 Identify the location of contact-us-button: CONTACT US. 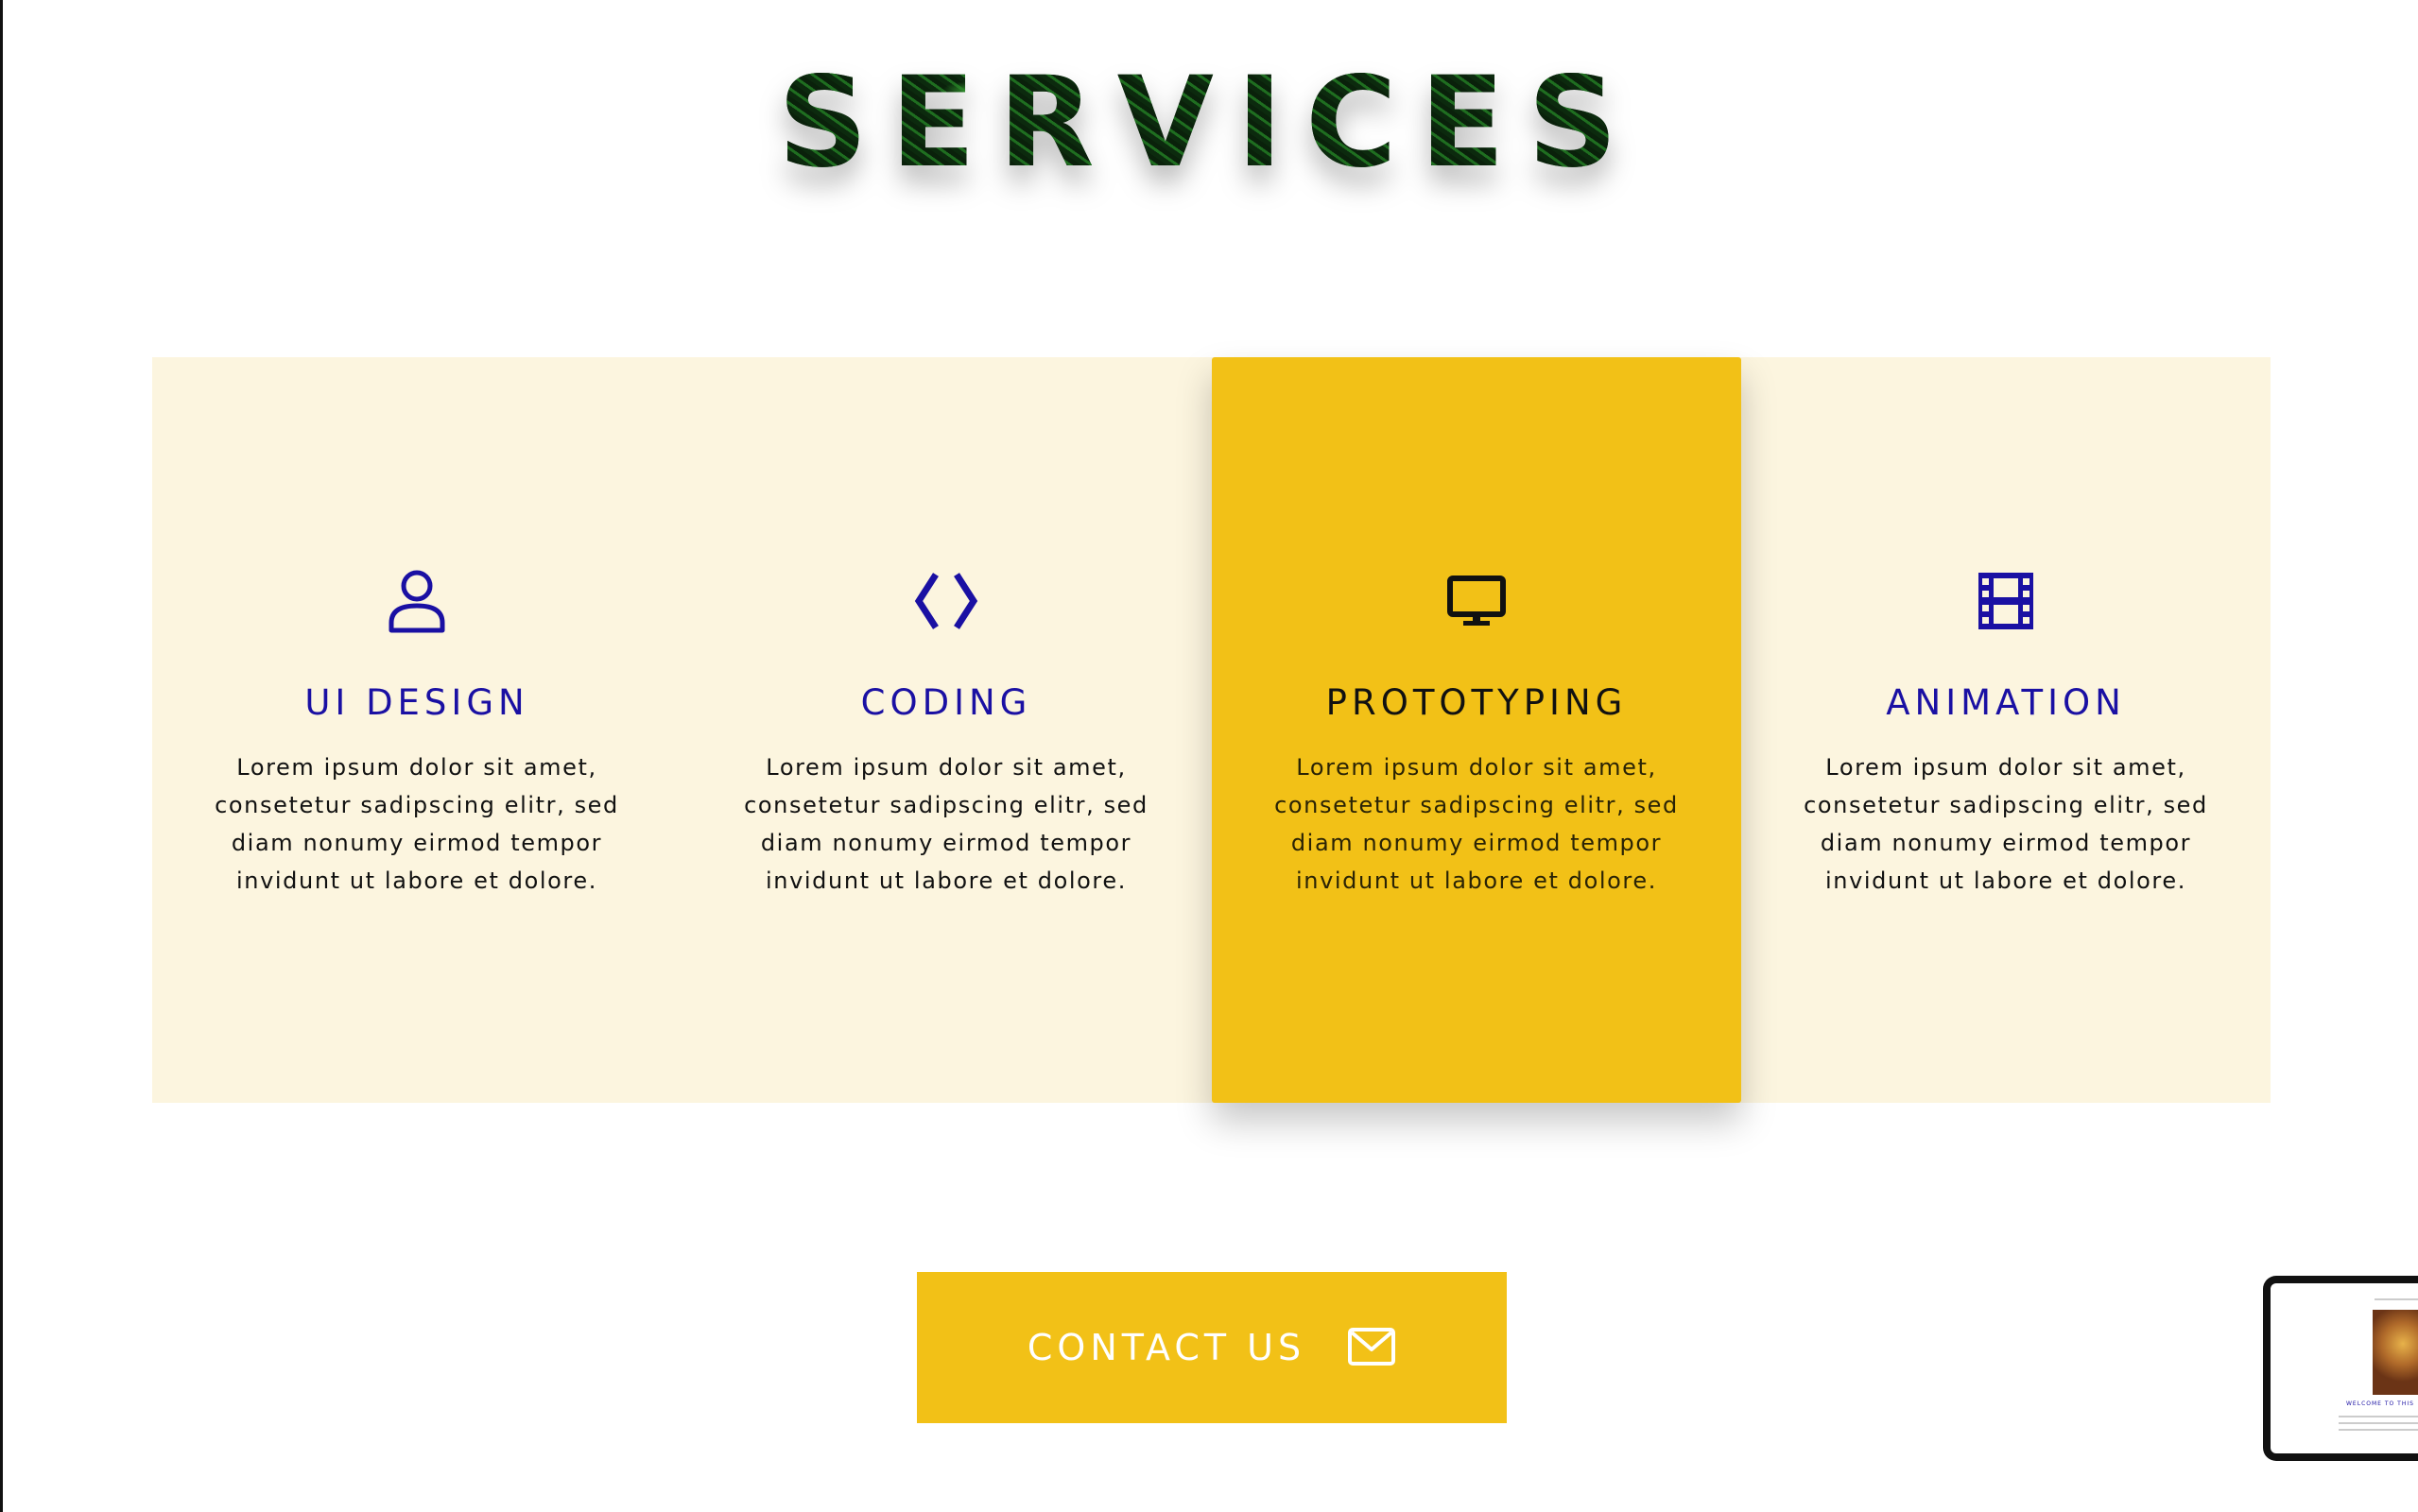
(1212, 1347).